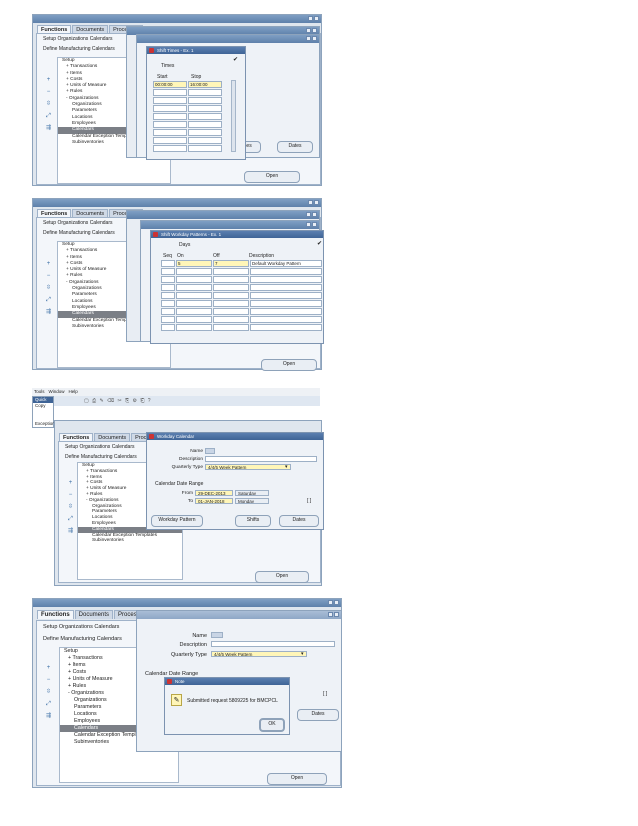 Image resolution: width=638 pixels, height=826 pixels. Describe the element at coordinates (205, 84) in the screenshot. I see `stop-time-cell: 16:00:00` at that location.